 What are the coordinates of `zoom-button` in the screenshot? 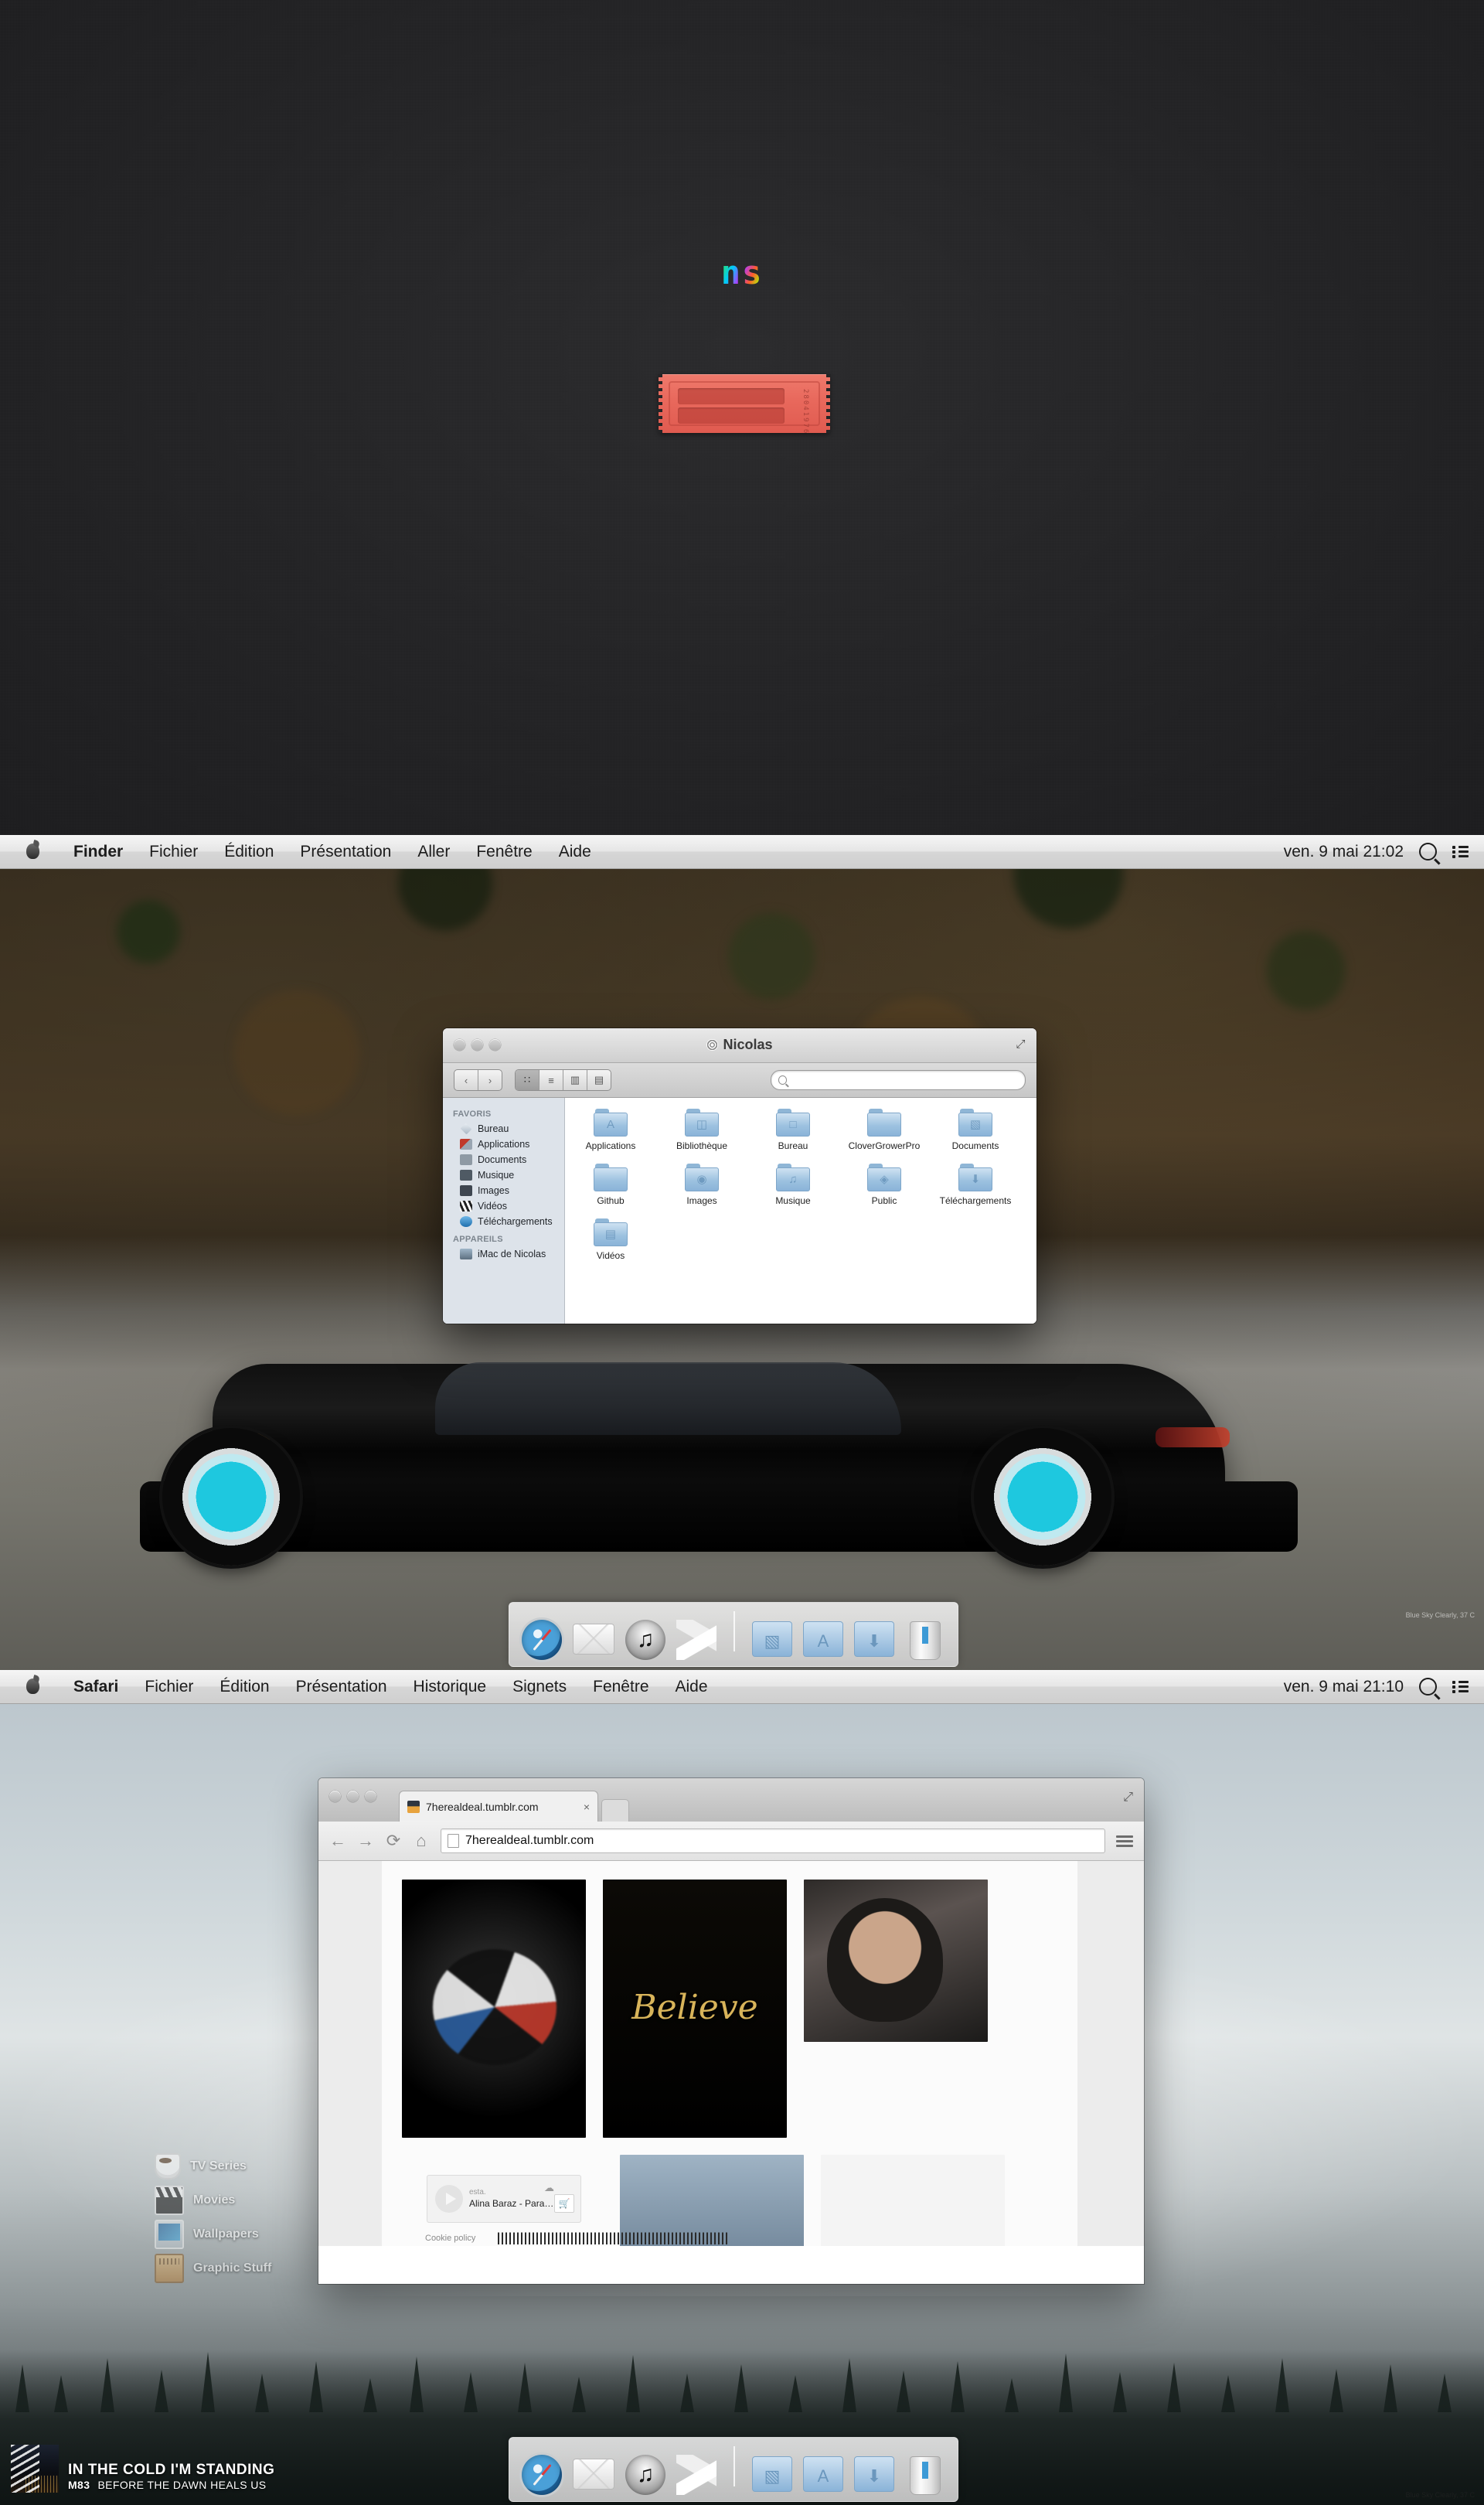 It's located at (370, 1796).